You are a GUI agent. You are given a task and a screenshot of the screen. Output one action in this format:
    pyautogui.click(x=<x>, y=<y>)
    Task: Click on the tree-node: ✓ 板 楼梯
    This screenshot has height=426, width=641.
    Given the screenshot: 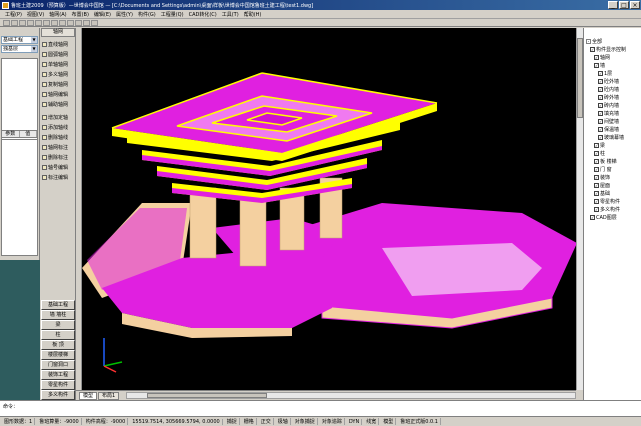 What is the action you would take?
    pyautogui.click(x=605, y=161)
    